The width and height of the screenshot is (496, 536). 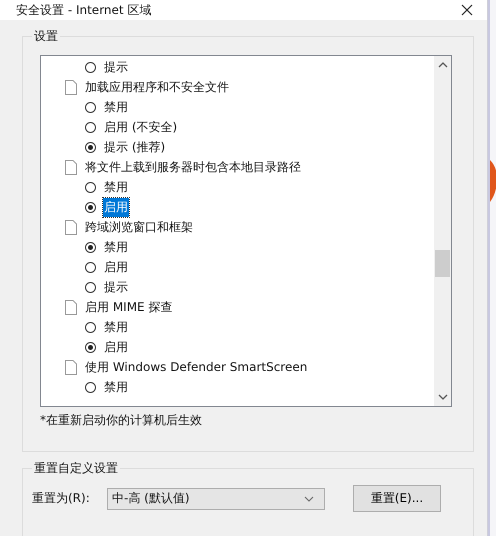 What do you see at coordinates (140, 127) in the screenshot?
I see `option-label: 启用 (不安全)` at bounding box center [140, 127].